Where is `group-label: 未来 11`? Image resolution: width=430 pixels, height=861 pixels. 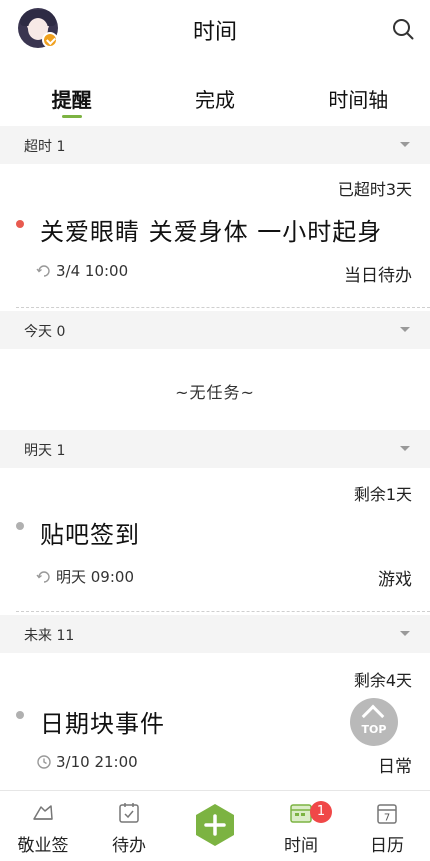
group-label: 未来 11 is located at coordinates (49, 636).